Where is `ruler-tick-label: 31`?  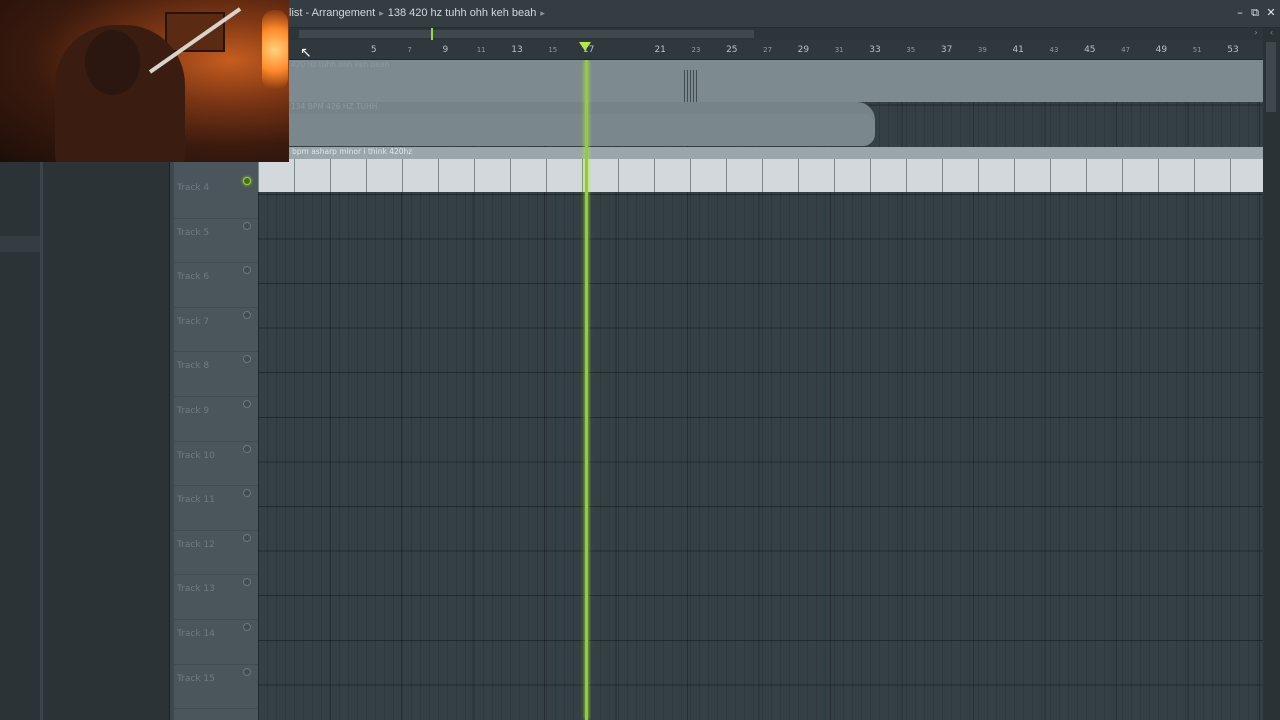 ruler-tick-label: 31 is located at coordinates (839, 50).